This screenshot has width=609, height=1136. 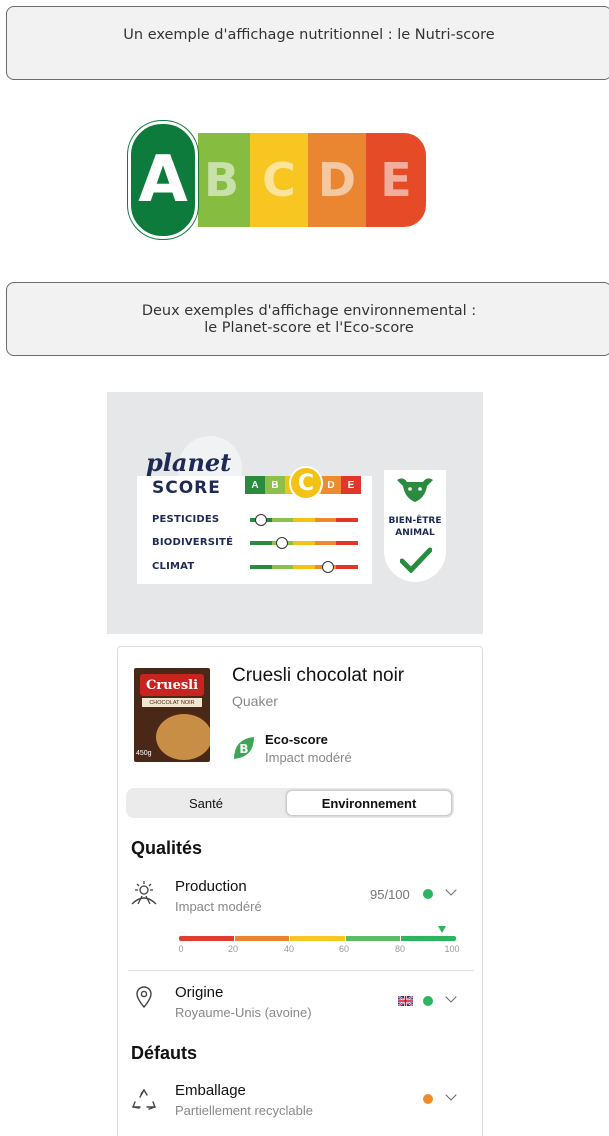 I want to click on checkmark-icon, so click(x=416, y=560).